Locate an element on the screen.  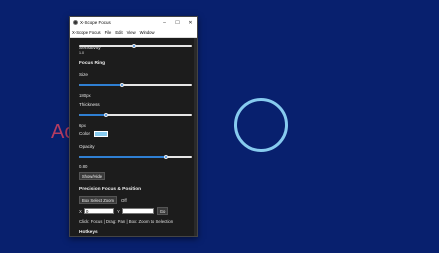
focus-ring-section-title: Focus Ring is located at coordinates (92, 63).